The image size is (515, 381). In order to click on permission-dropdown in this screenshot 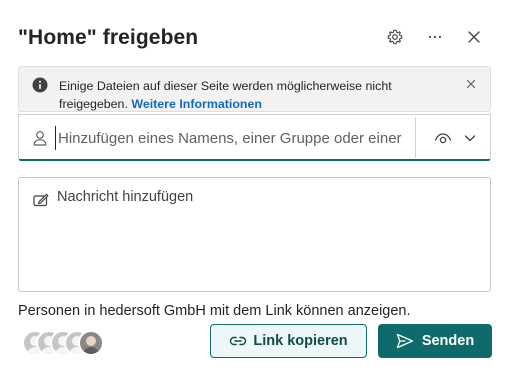, I will do `click(455, 138)`.